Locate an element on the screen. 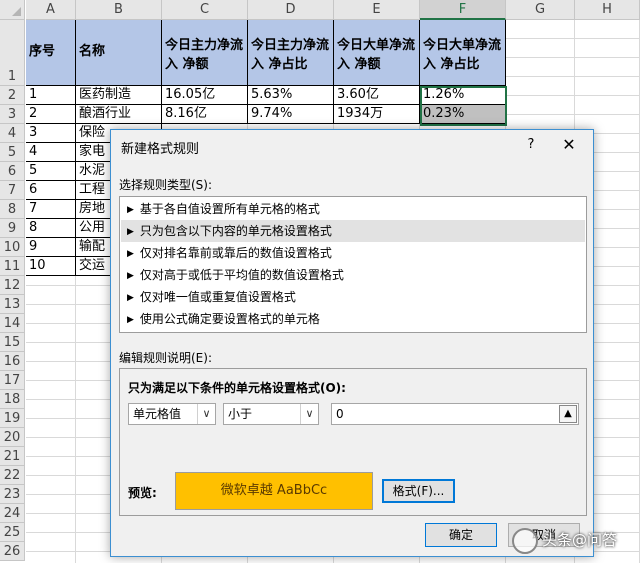 The width and height of the screenshot is (640, 563). row-header-8: 8 is located at coordinates (12, 209).